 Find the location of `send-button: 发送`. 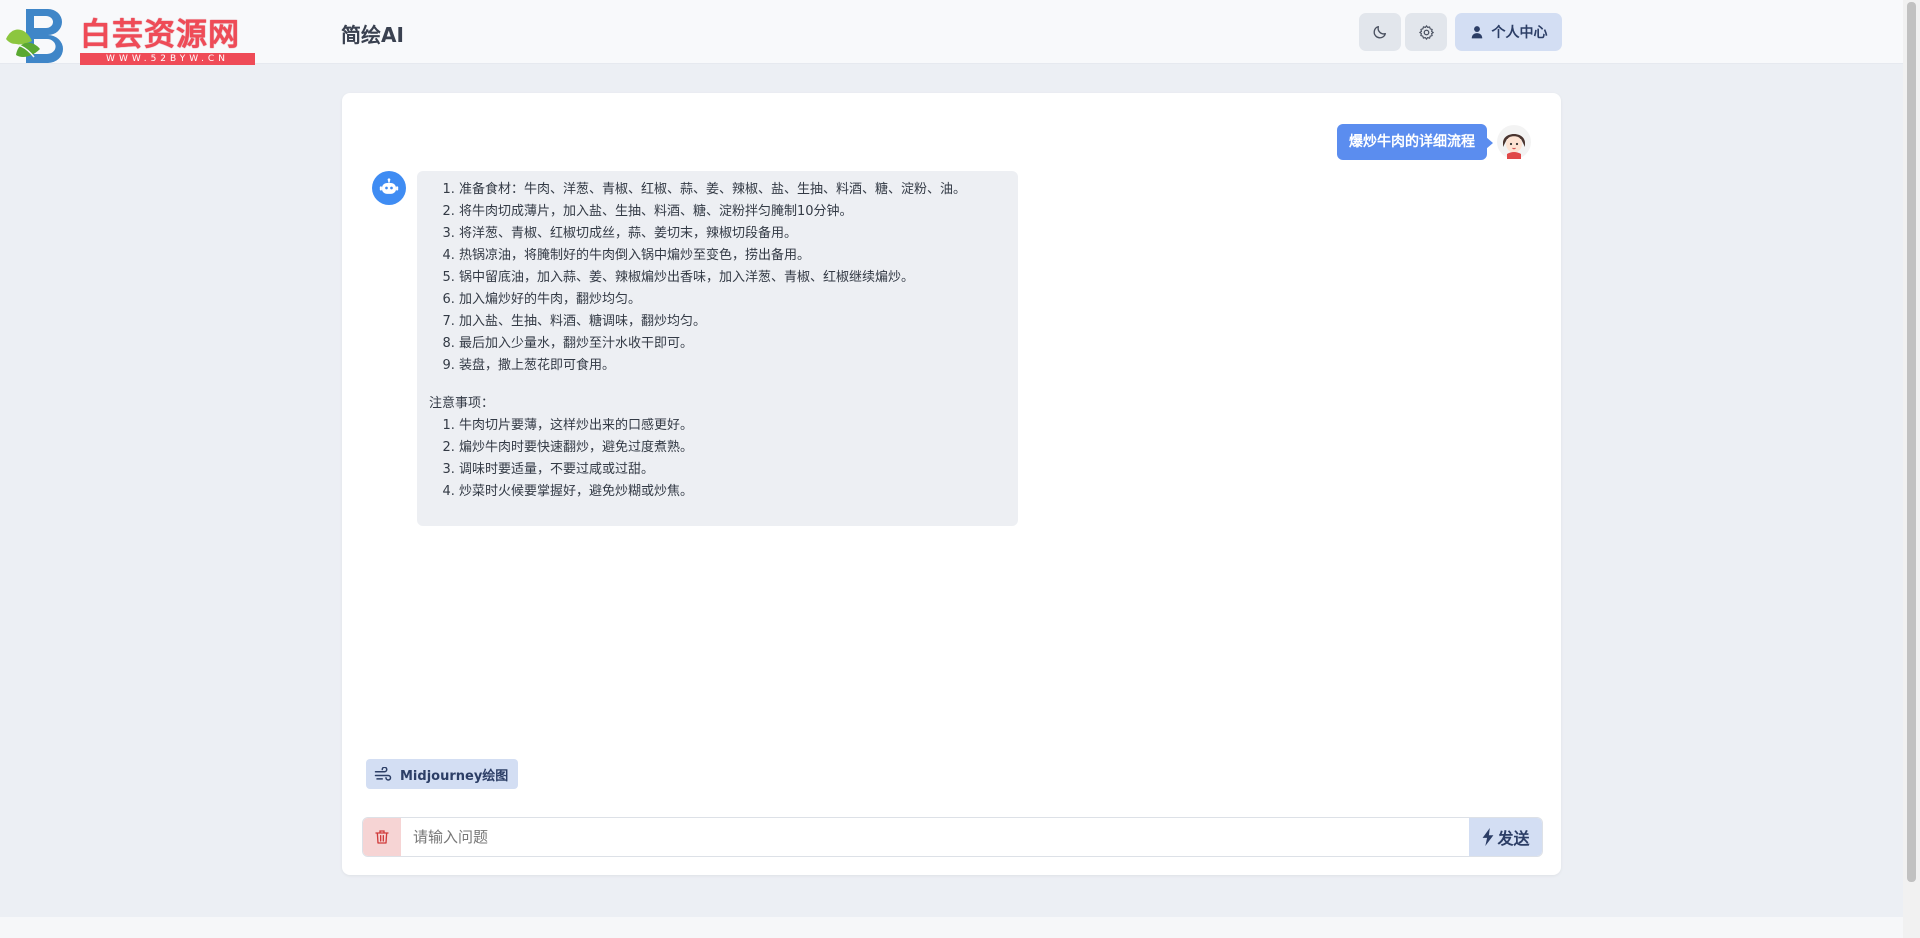

send-button: 发送 is located at coordinates (1505, 837).